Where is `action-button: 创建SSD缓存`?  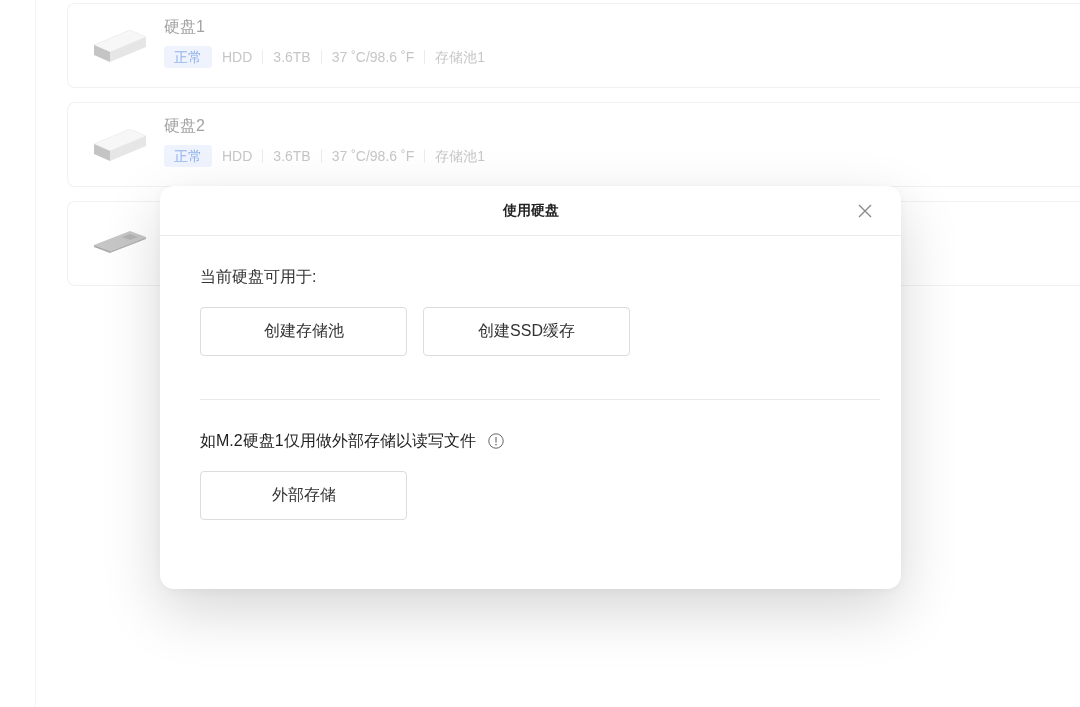 action-button: 创建SSD缓存 is located at coordinates (526, 331).